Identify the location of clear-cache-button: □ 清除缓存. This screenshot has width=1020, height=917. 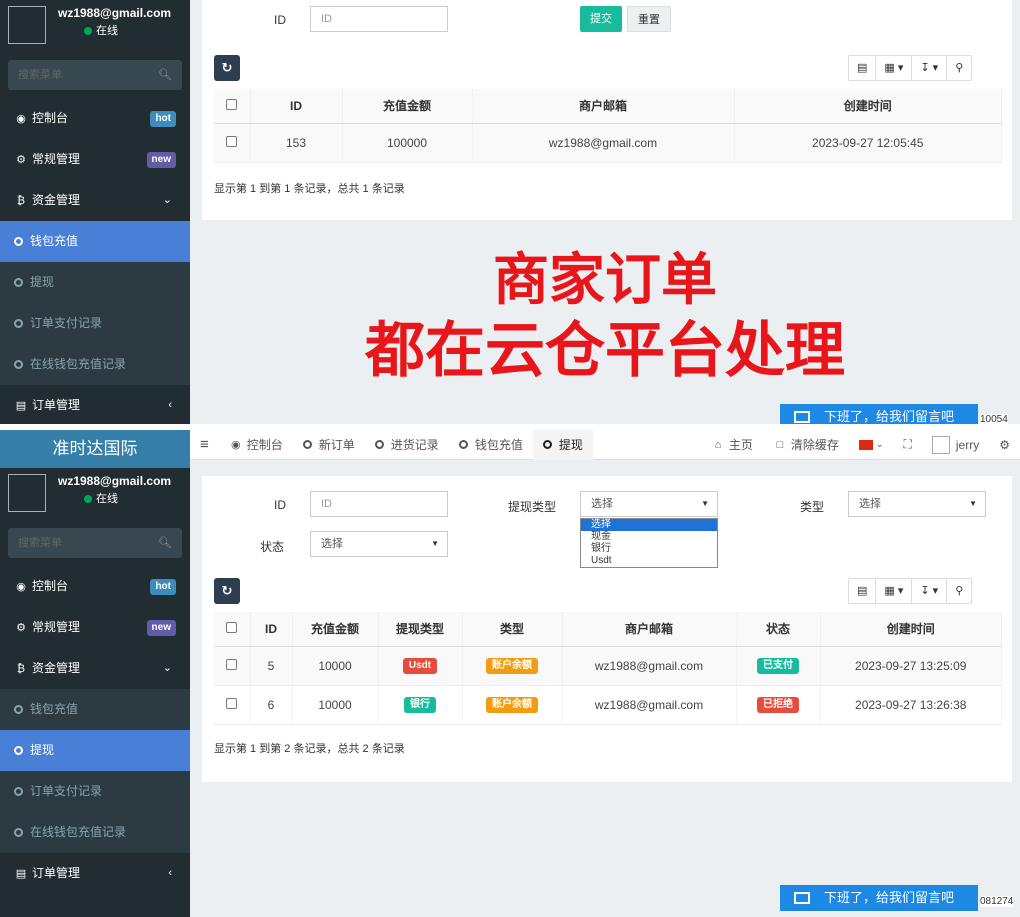
(806, 445).